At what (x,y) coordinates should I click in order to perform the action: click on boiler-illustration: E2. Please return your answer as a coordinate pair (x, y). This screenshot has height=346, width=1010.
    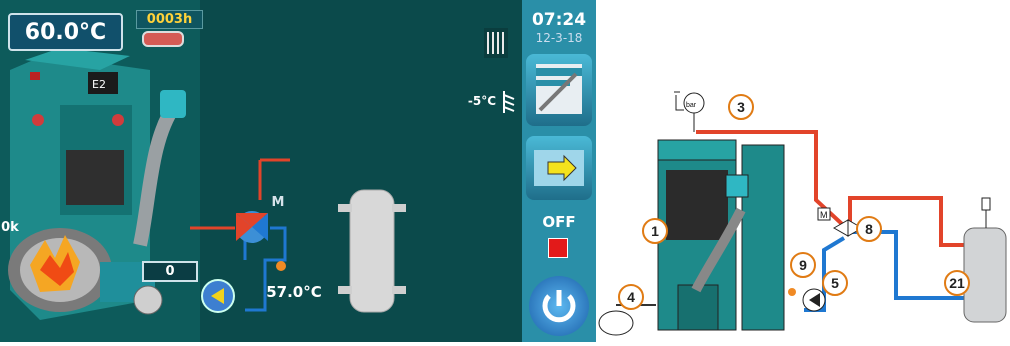
    Looking at the image, I should click on (97, 184).